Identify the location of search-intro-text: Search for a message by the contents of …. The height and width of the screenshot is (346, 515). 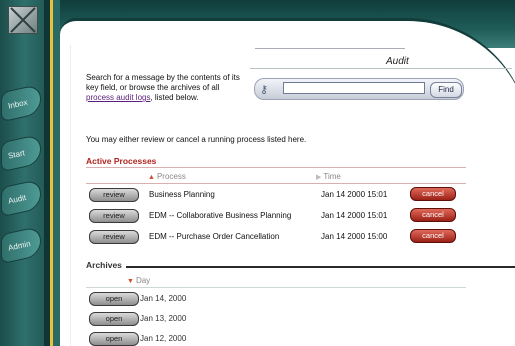
(163, 82).